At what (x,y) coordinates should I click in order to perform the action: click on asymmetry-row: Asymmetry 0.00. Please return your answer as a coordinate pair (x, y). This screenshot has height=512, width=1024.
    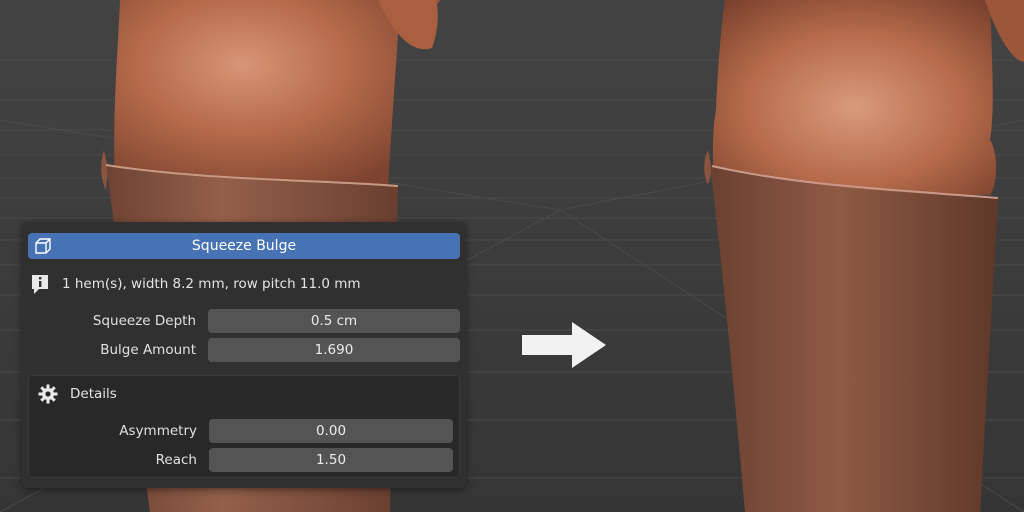
    Looking at the image, I should click on (241, 431).